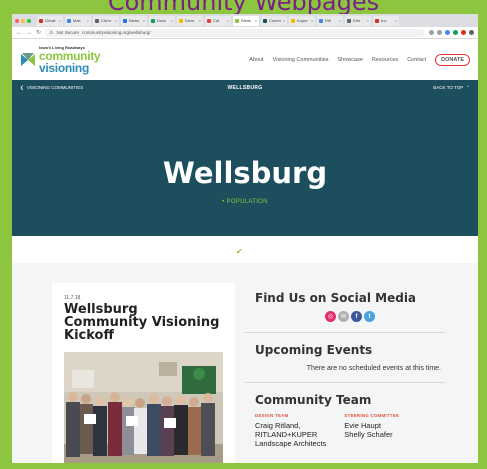 Image resolution: width=487 pixels, height=469 pixels. I want to click on tab-label: Erie, so click(357, 20).